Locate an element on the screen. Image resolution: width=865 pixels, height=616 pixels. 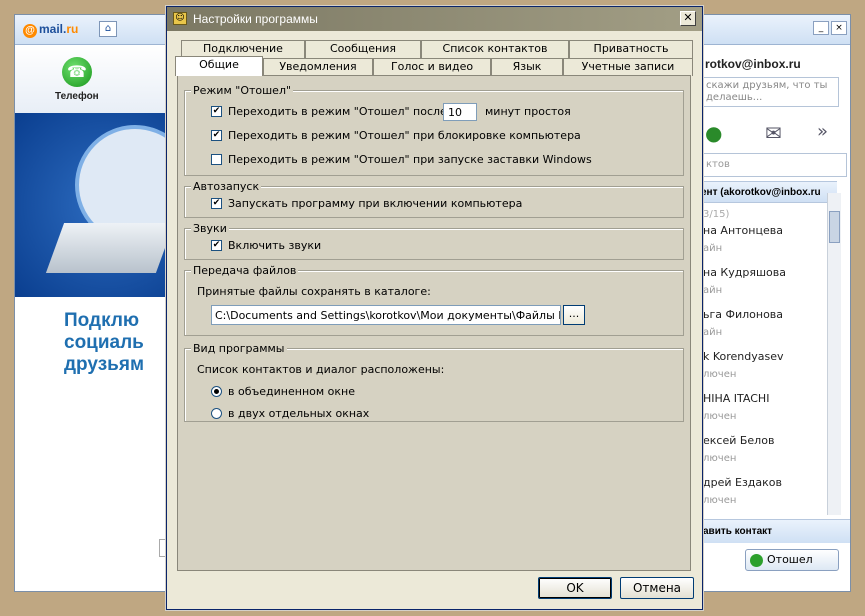
tab-notifications: Уведомления is located at coordinates (318, 67).